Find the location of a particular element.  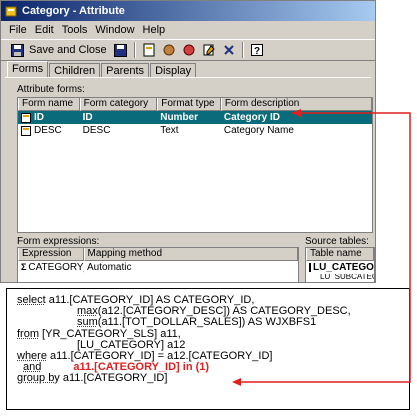

sql-keyword: sum is located at coordinates (87, 322).